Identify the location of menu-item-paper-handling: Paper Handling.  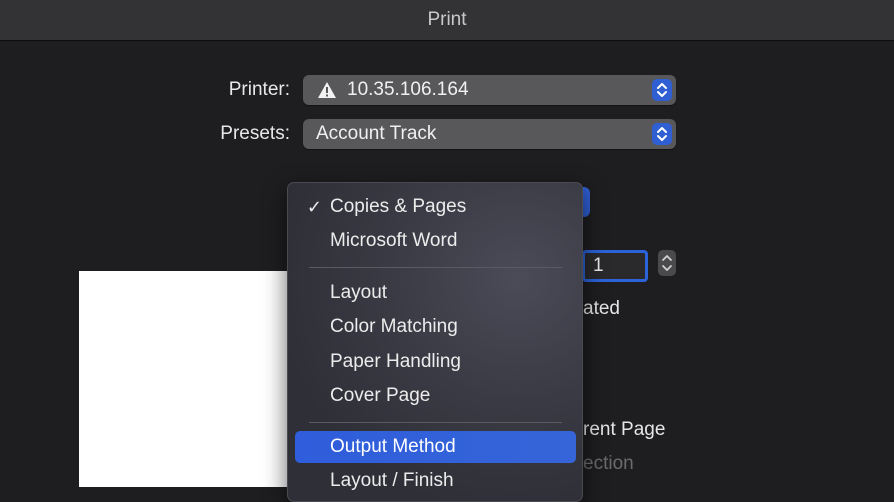
(435, 362).